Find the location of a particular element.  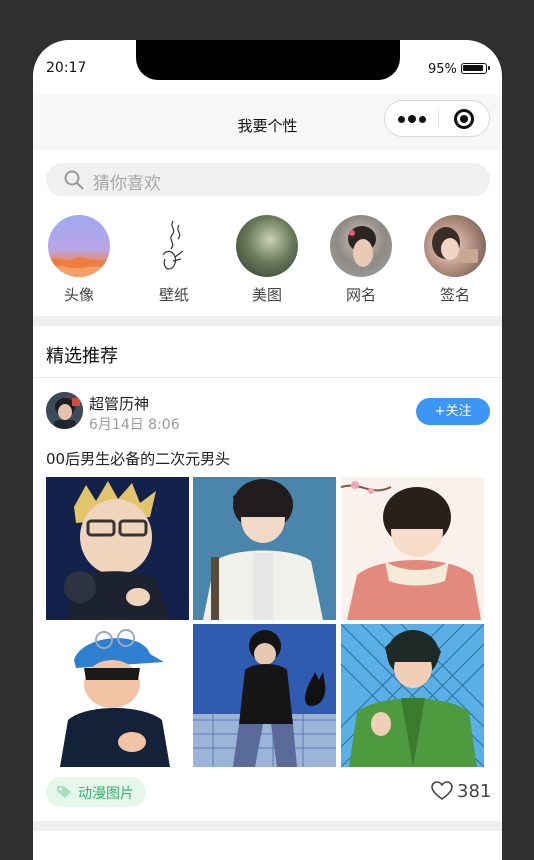

search-icon is located at coordinates (74, 180).